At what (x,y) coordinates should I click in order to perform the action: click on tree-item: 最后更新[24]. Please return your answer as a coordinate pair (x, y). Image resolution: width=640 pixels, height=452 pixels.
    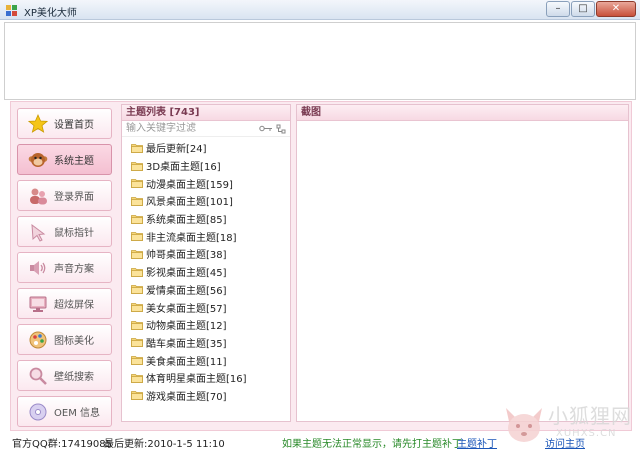
    Looking at the image, I should click on (206, 148).